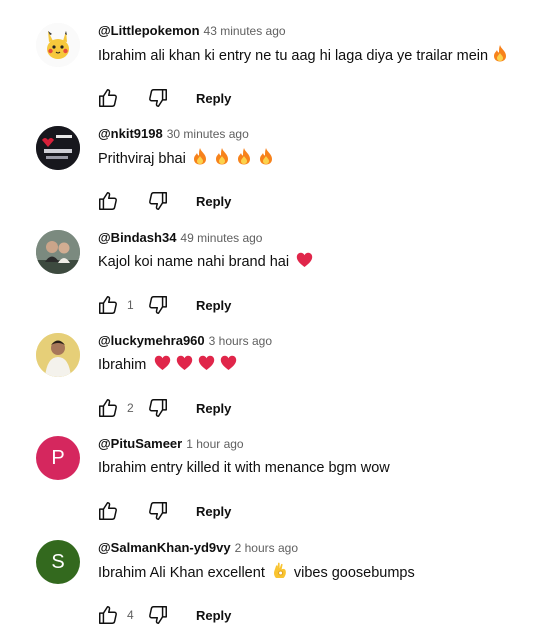 Image resolution: width=550 pixels, height=639 pixels. I want to click on comment-text: Kajol koi name nahi brand hai, so click(205, 262).